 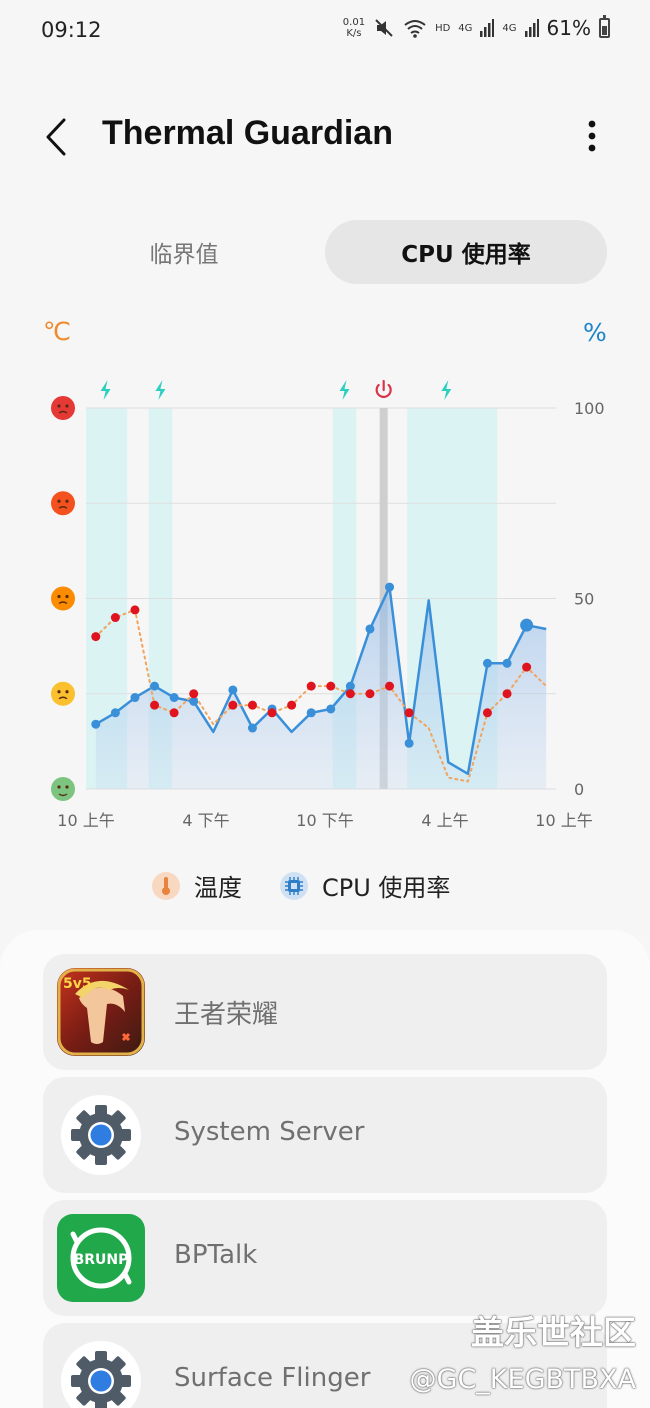 What do you see at coordinates (324, 820) in the screenshot?
I see `x-axis-tick-label: 10 下午` at bounding box center [324, 820].